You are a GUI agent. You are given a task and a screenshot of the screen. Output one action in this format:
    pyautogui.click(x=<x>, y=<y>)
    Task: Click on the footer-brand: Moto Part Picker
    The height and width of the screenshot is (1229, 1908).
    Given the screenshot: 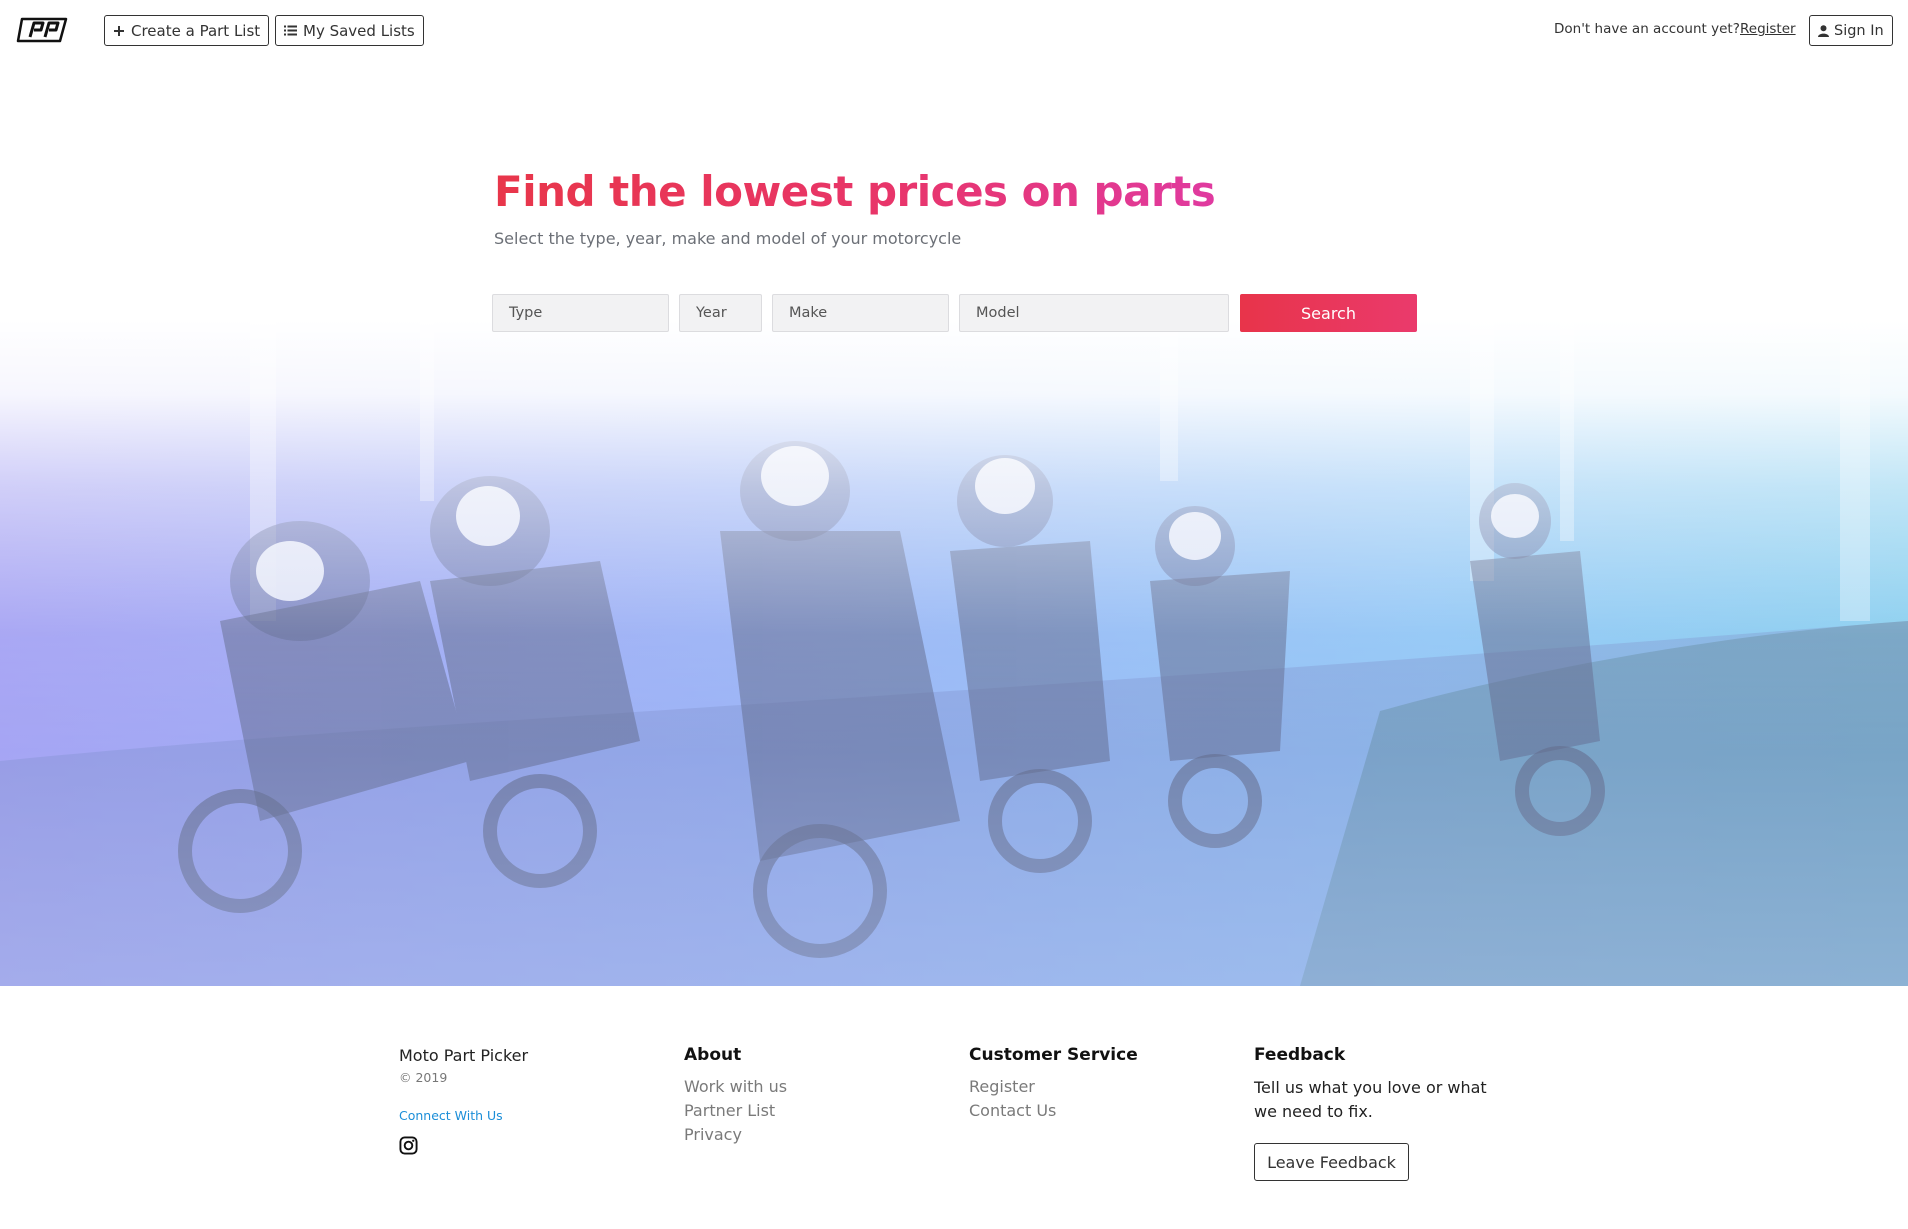 What is the action you would take?
    pyautogui.click(x=464, y=1055)
    